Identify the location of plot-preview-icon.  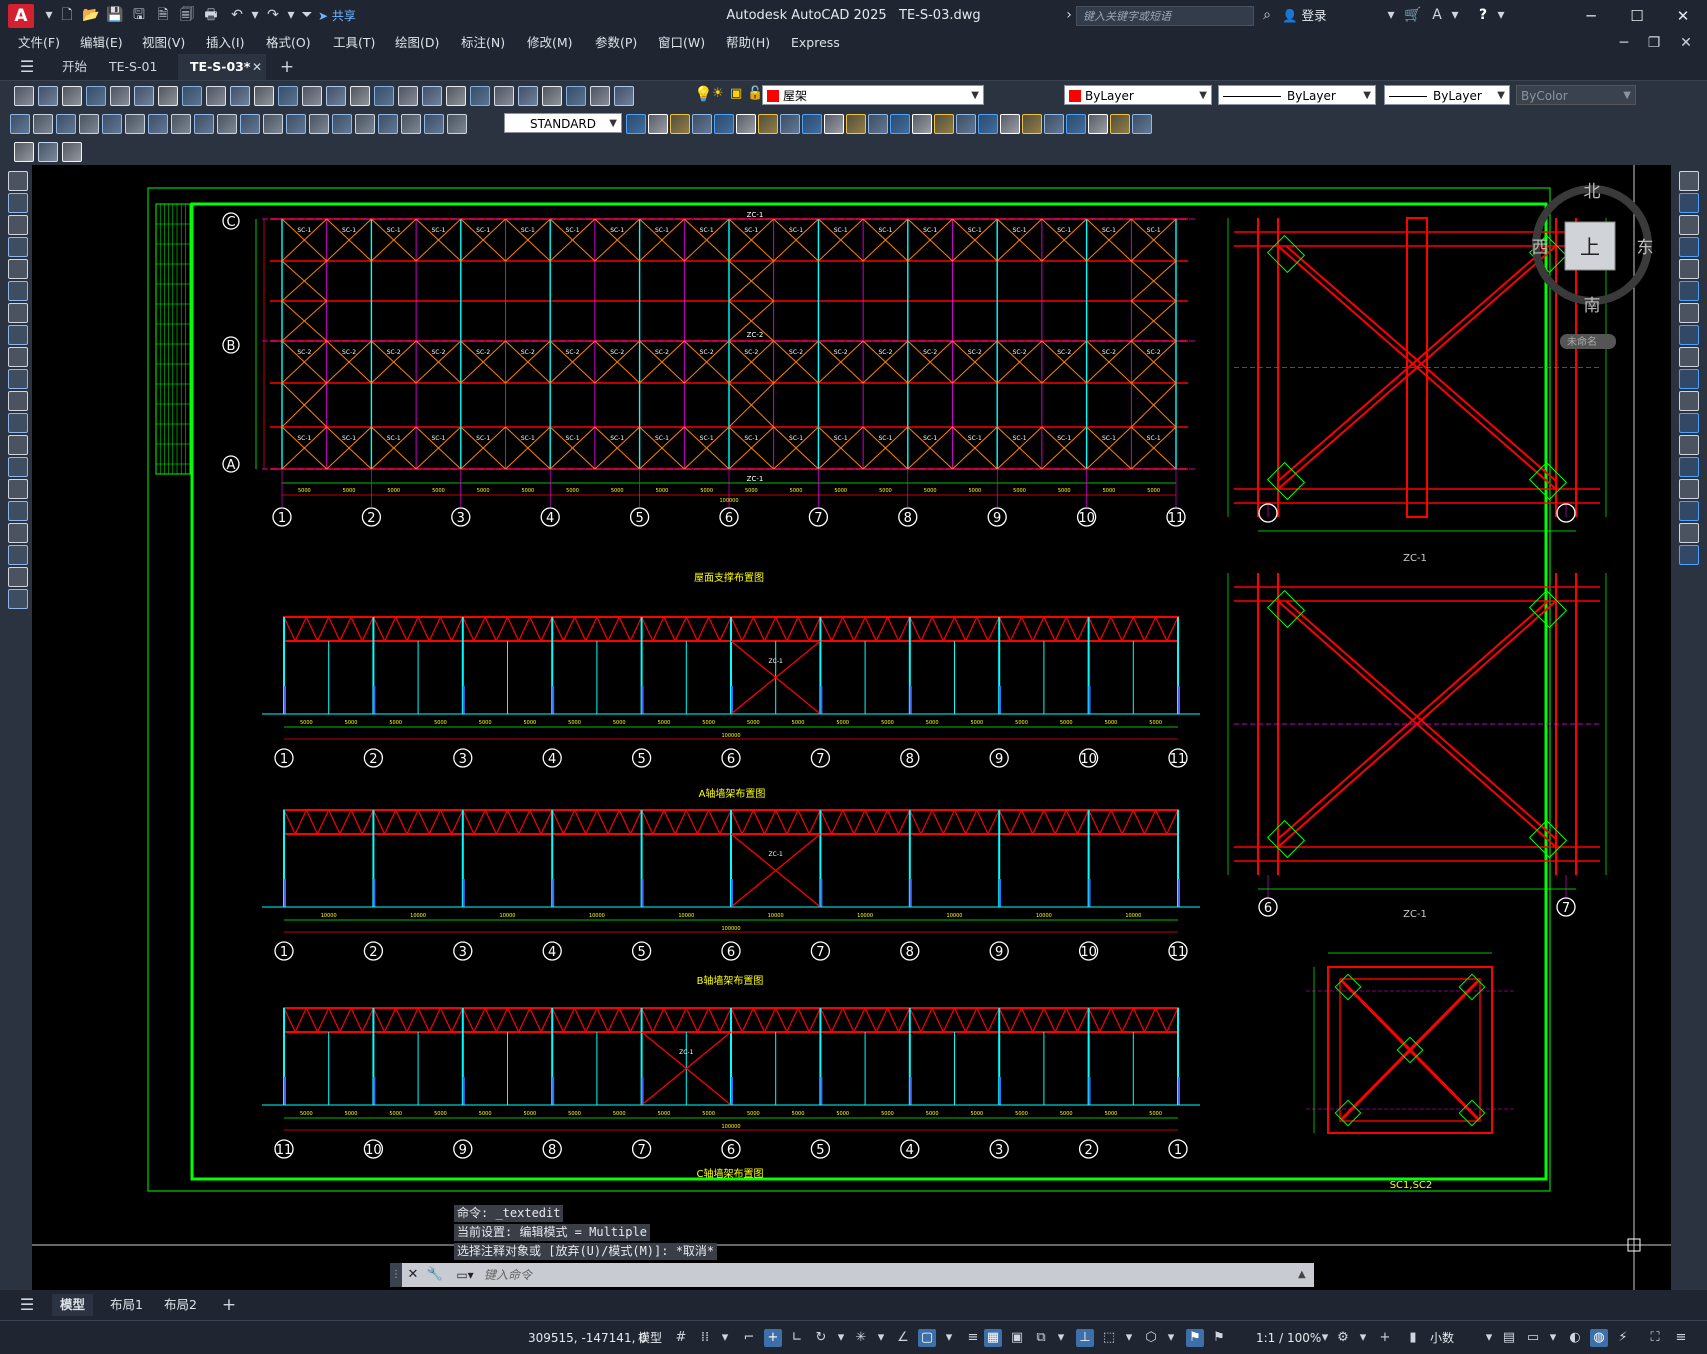
(120, 96).